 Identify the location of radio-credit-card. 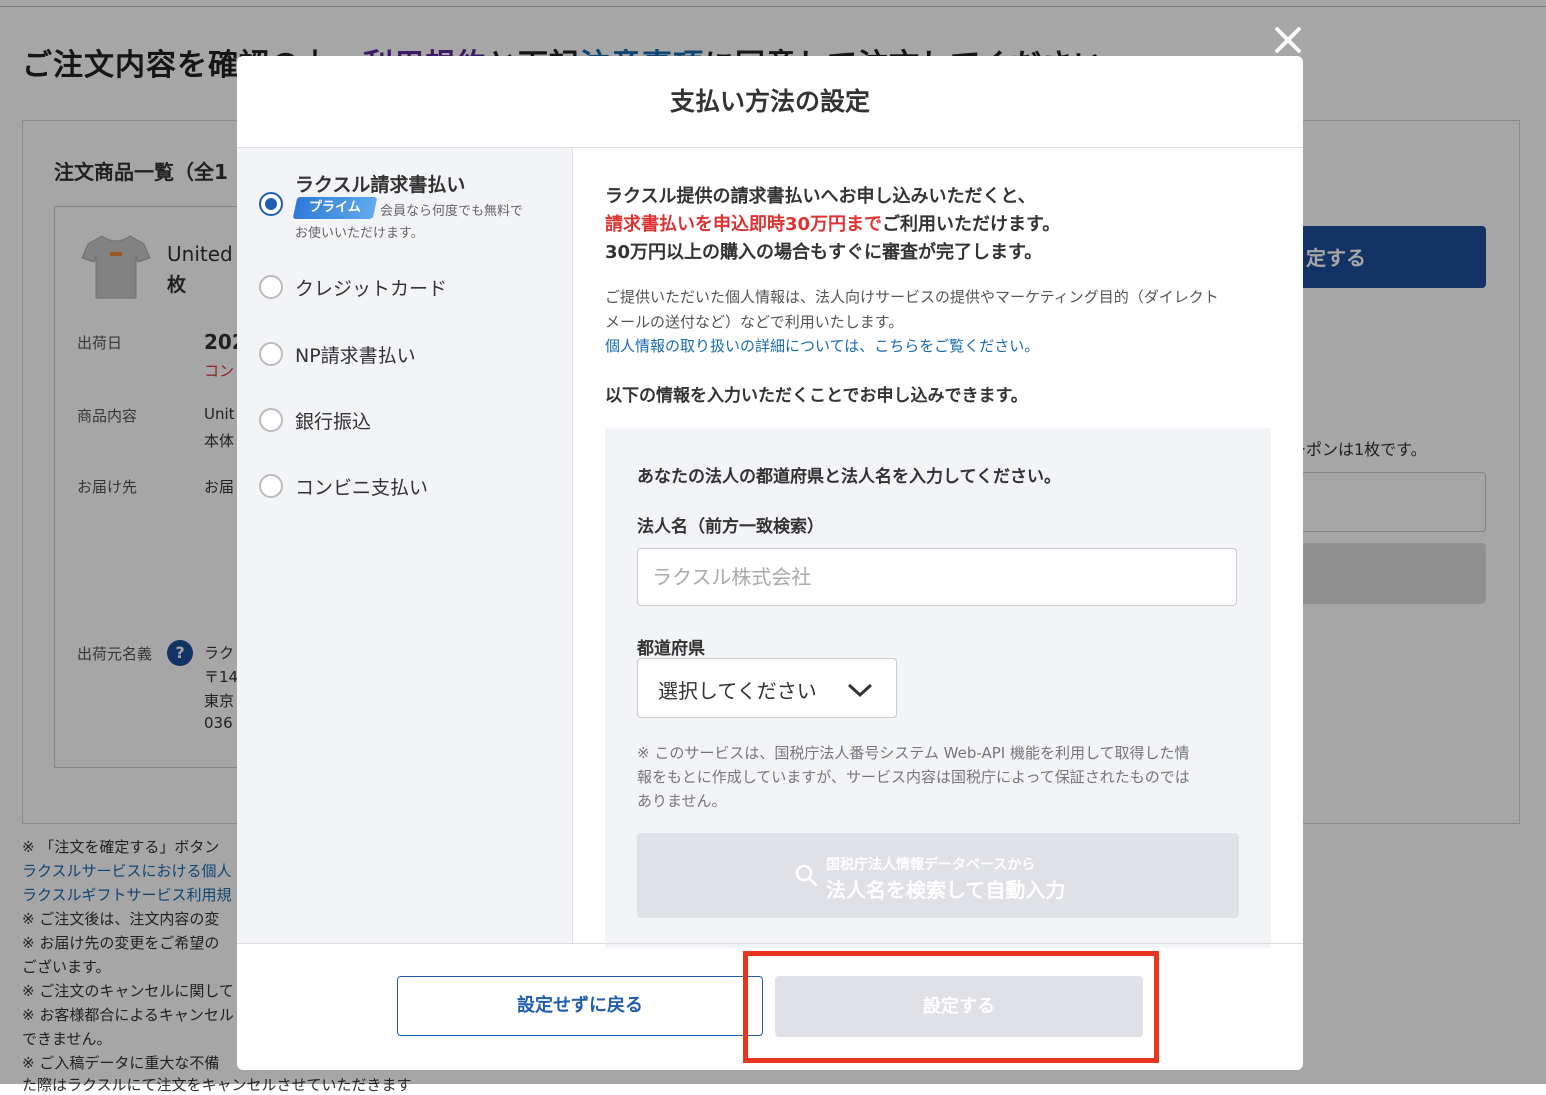
(271, 287).